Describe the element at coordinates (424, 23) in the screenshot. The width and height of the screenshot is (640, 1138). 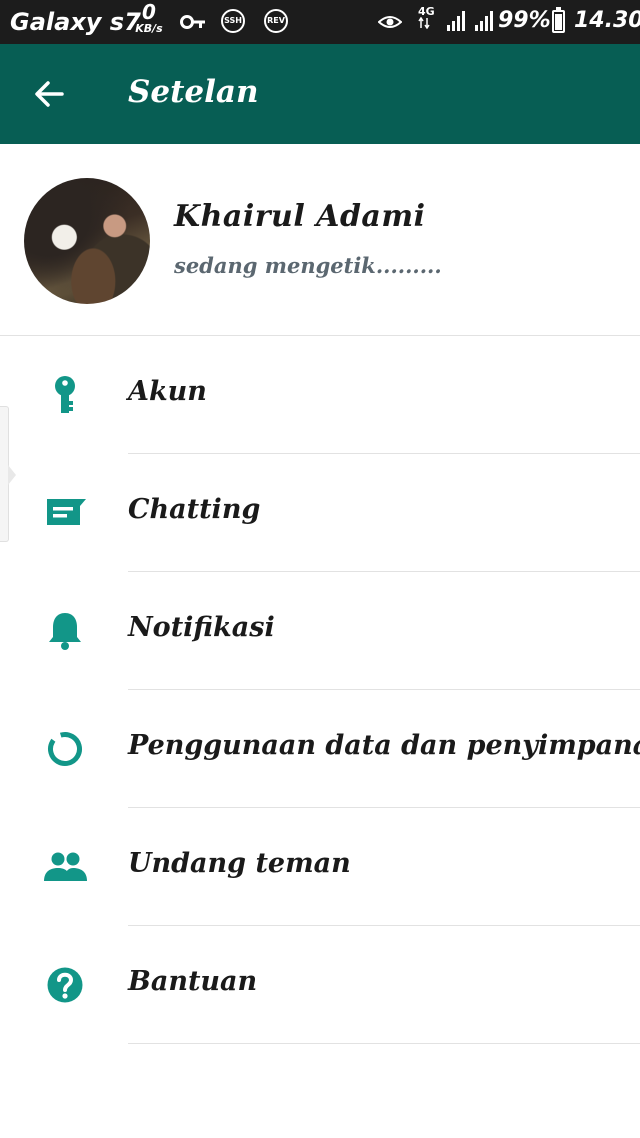
I see `data-arrows-icon` at that location.